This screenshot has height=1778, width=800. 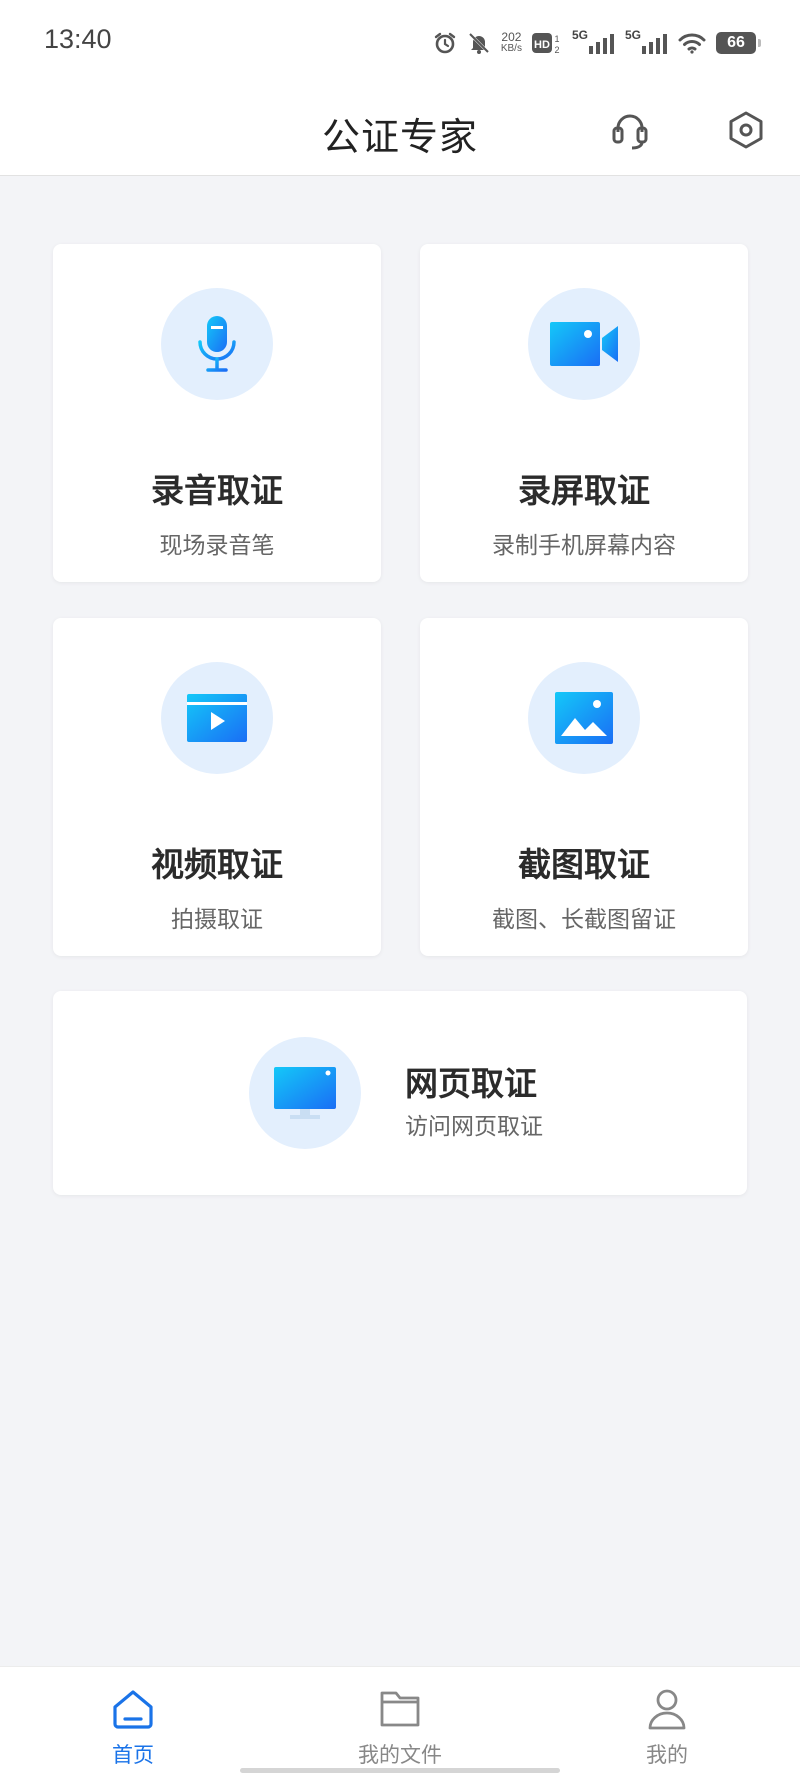 I want to click on card-title: 录音取证, so click(x=217, y=490).